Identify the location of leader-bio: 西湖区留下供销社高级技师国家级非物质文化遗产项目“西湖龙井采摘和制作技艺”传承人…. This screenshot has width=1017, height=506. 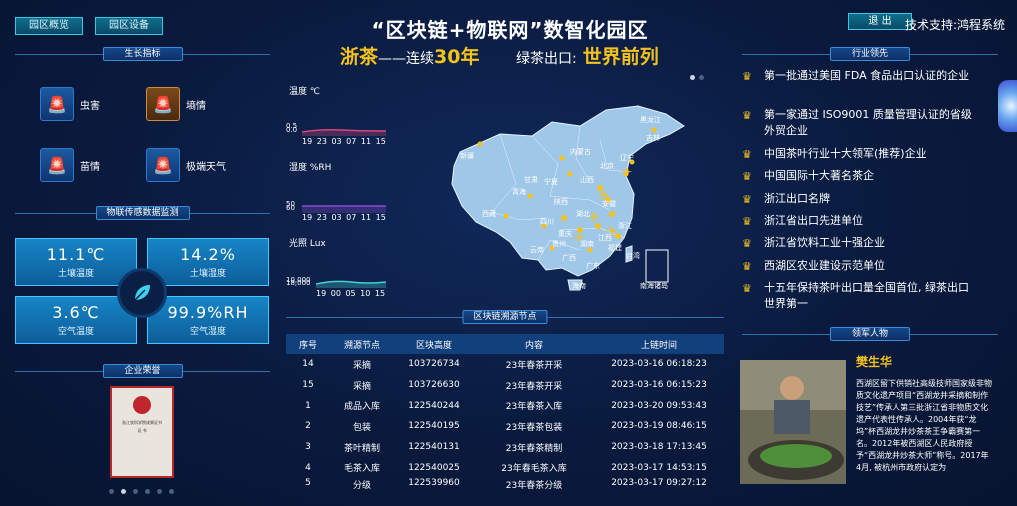
(924, 425).